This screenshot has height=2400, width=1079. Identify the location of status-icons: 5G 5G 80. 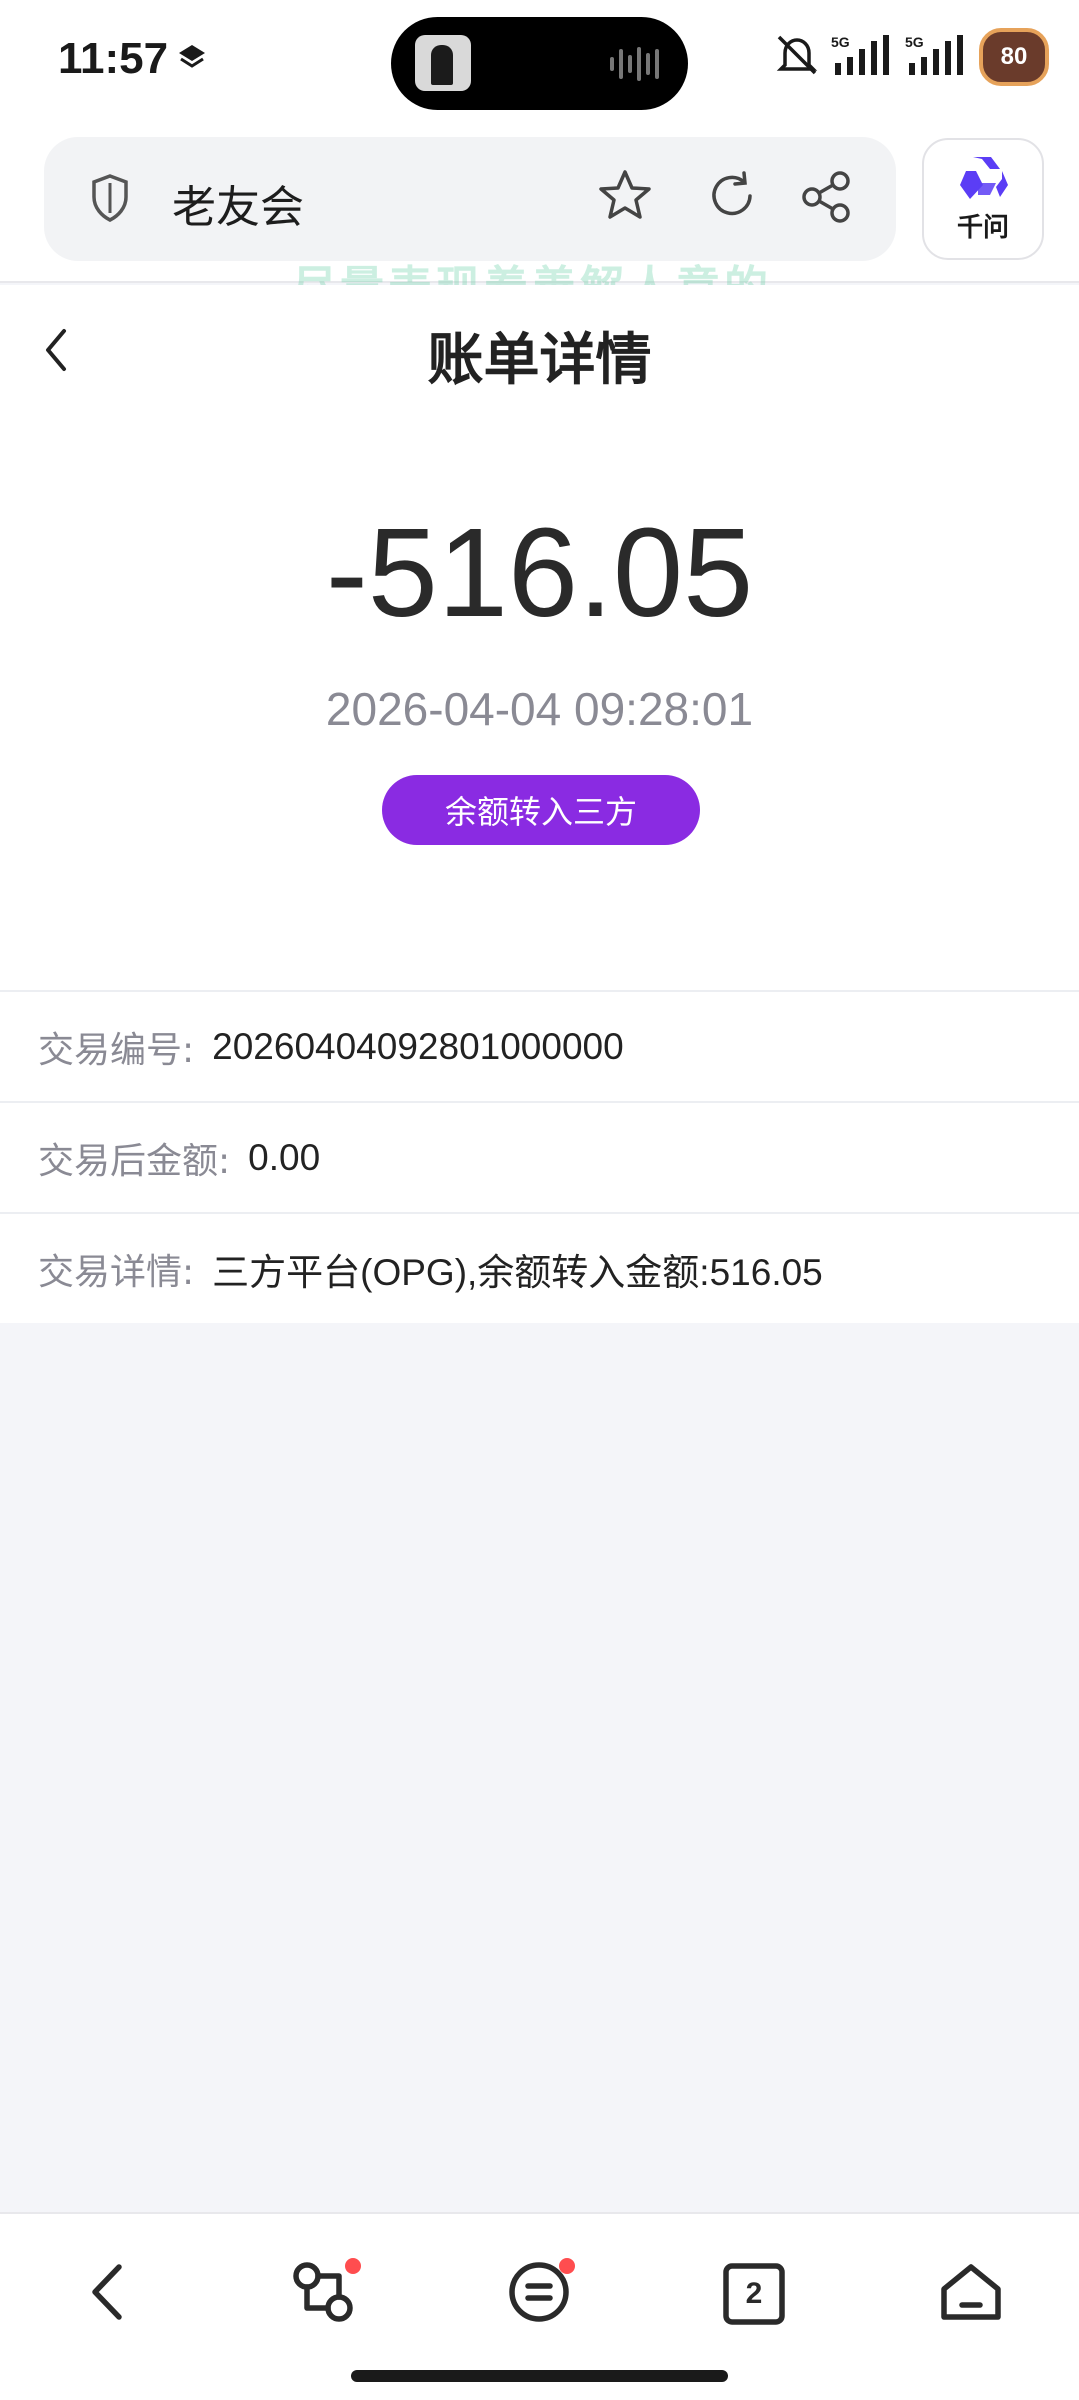
(911, 57).